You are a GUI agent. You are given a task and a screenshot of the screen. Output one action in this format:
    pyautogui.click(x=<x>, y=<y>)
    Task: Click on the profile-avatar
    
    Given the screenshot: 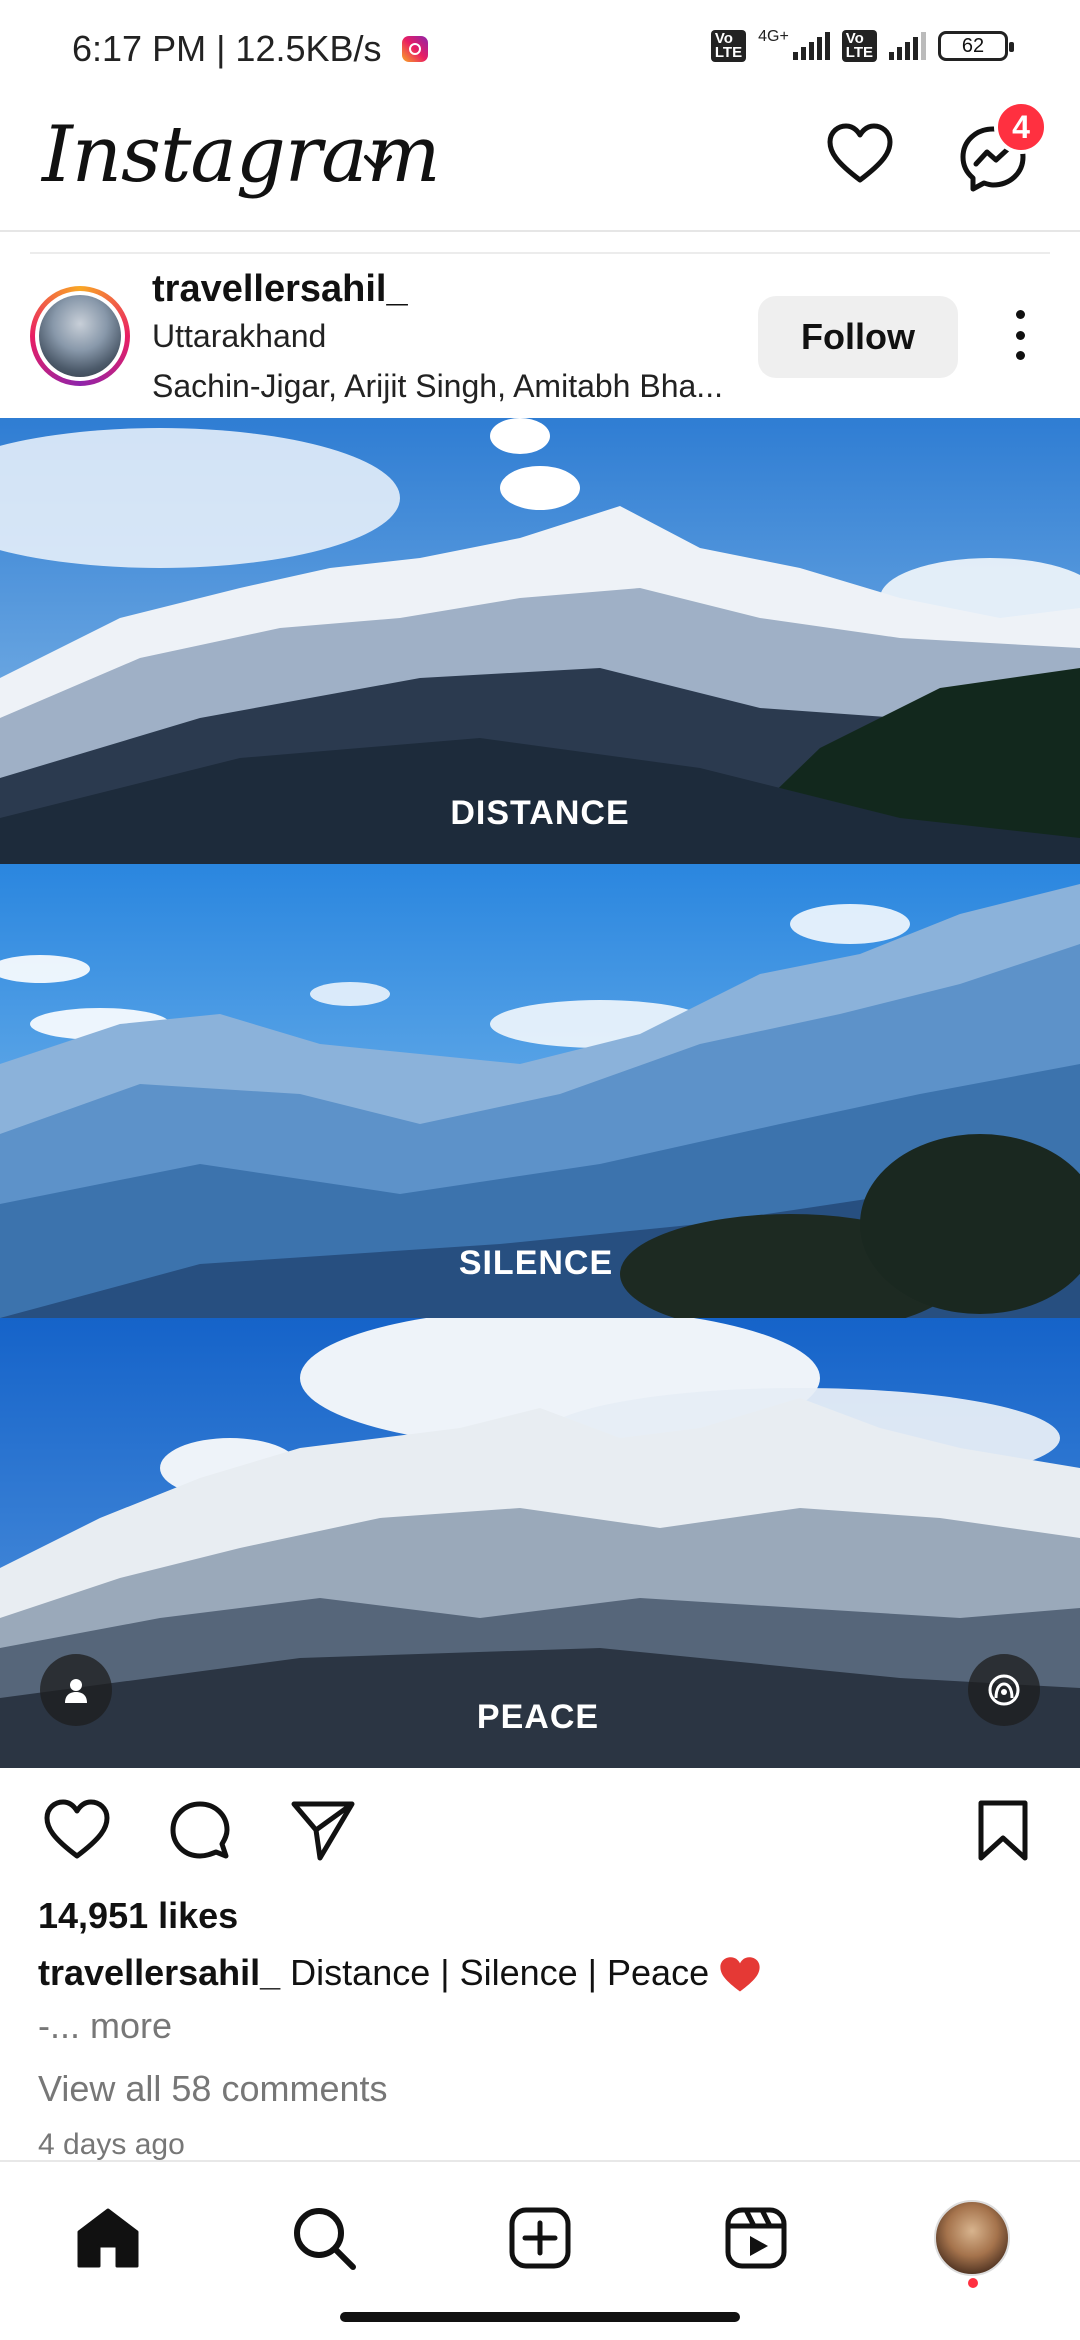 What is the action you would take?
    pyautogui.click(x=972, y=2238)
    